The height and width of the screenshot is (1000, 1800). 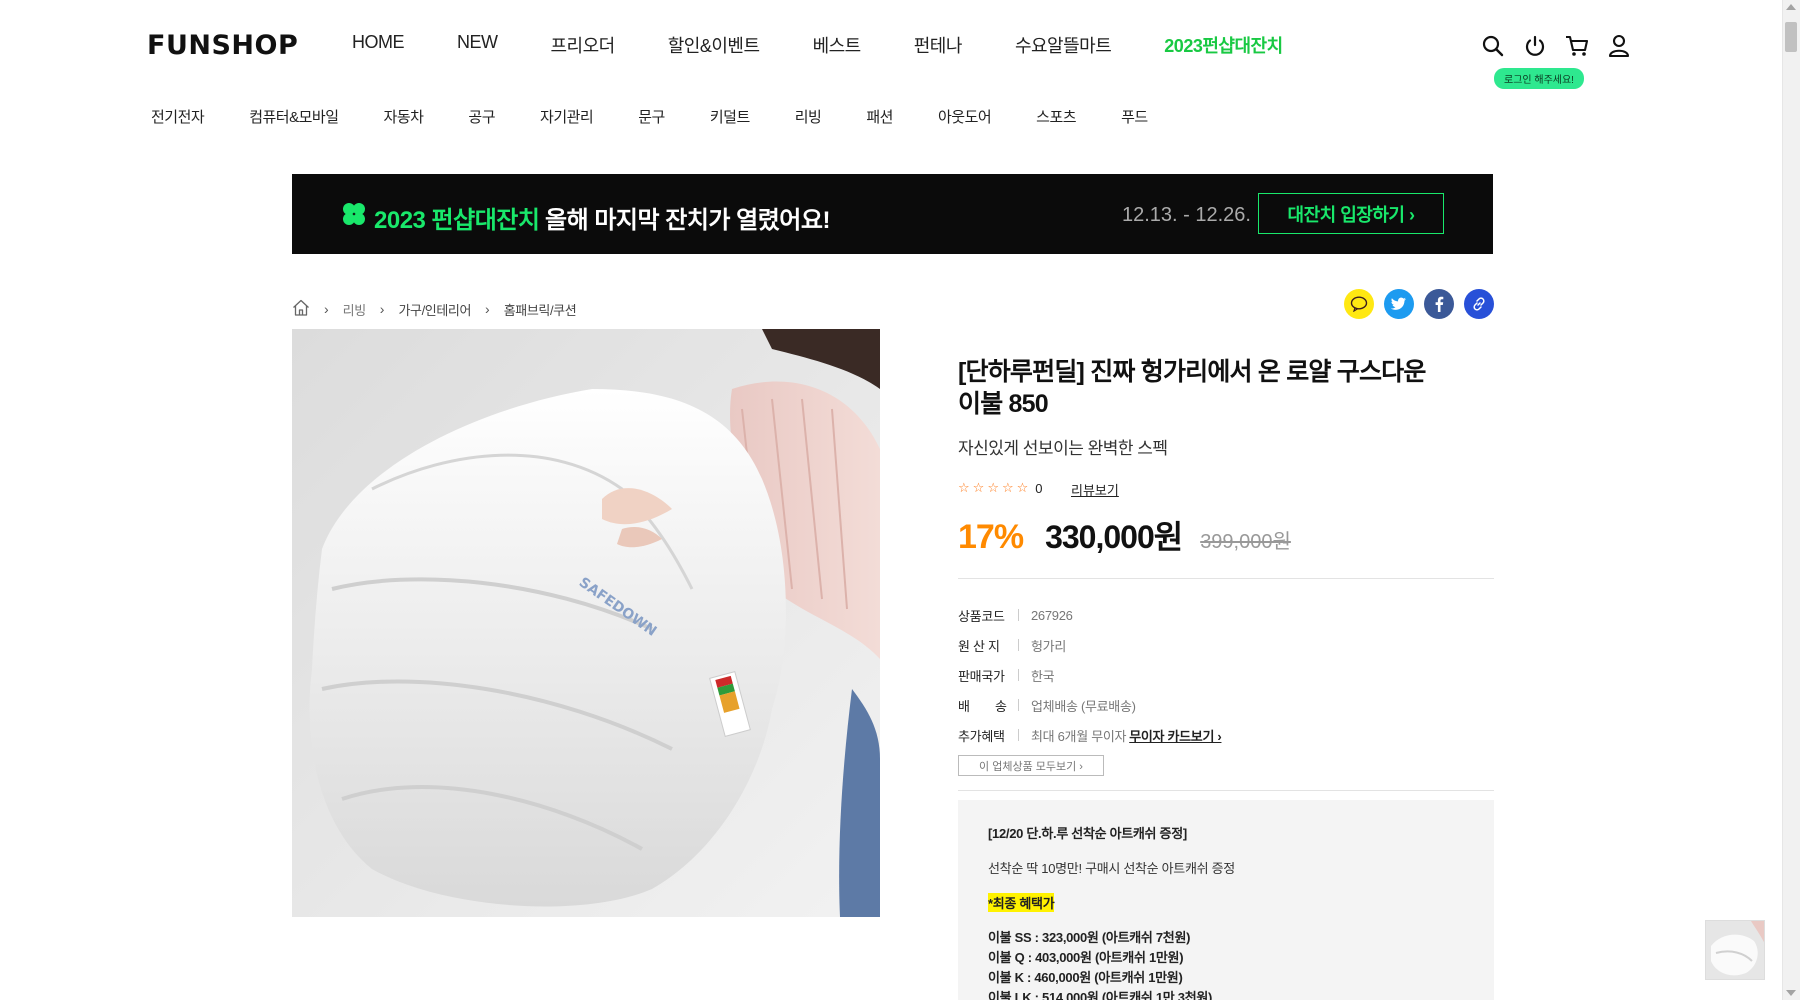 What do you see at coordinates (1086, 957) in the screenshot?
I see `promo-line: 이불 Q : 403,000원 (아트캐쉬 1만원)` at bounding box center [1086, 957].